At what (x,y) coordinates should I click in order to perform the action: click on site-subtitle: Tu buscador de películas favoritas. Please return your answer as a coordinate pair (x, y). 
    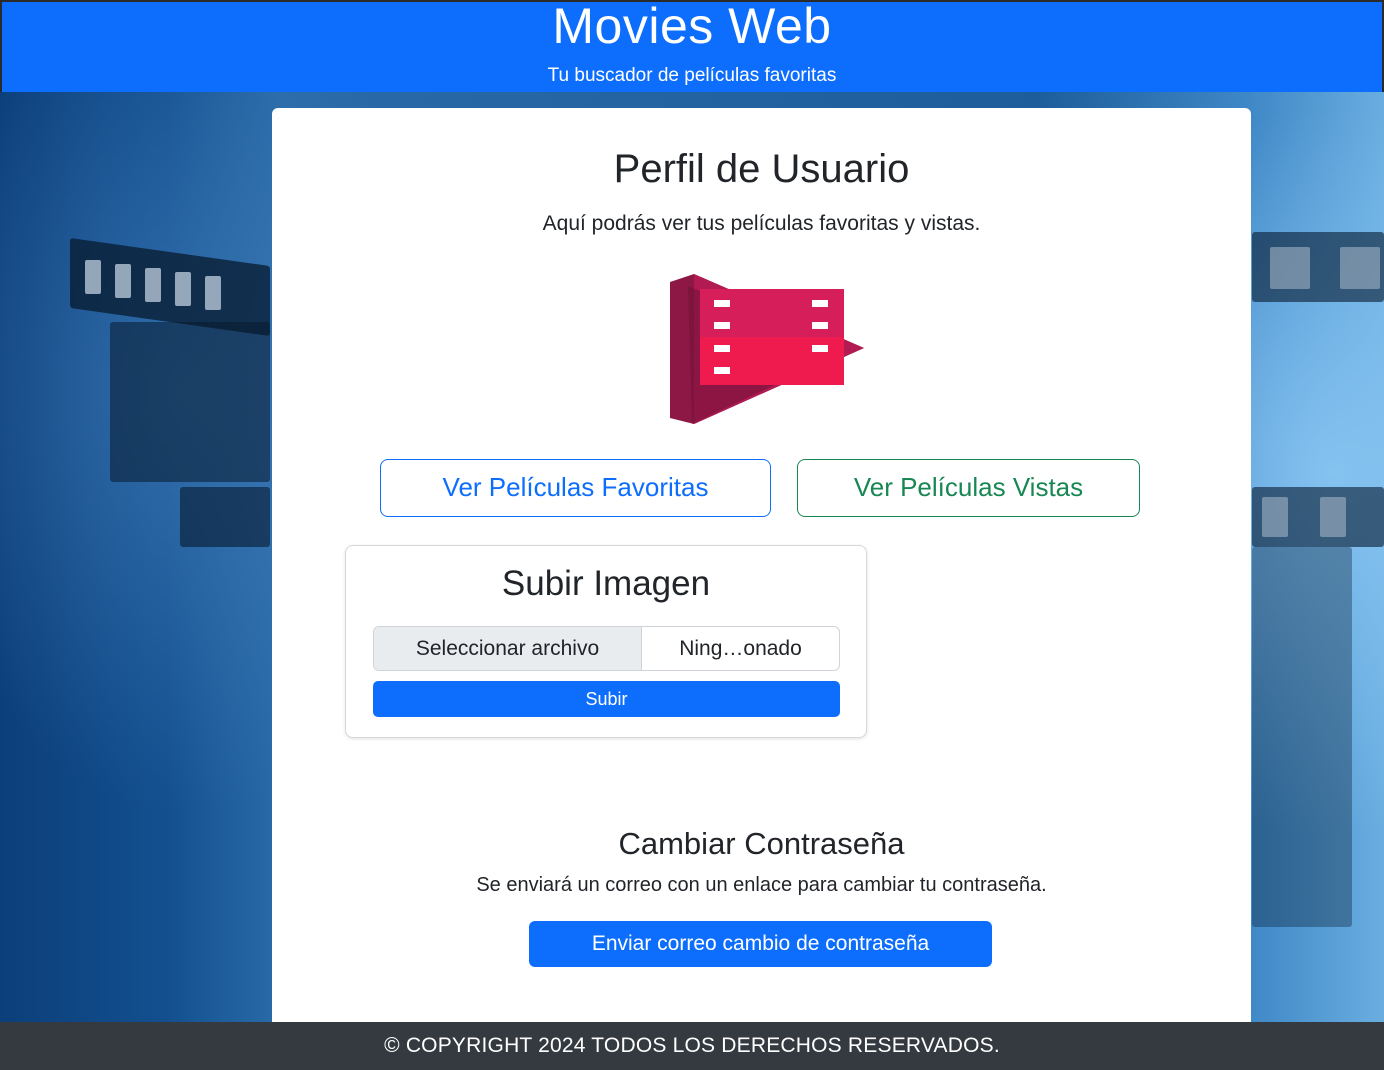
    Looking at the image, I should click on (692, 75).